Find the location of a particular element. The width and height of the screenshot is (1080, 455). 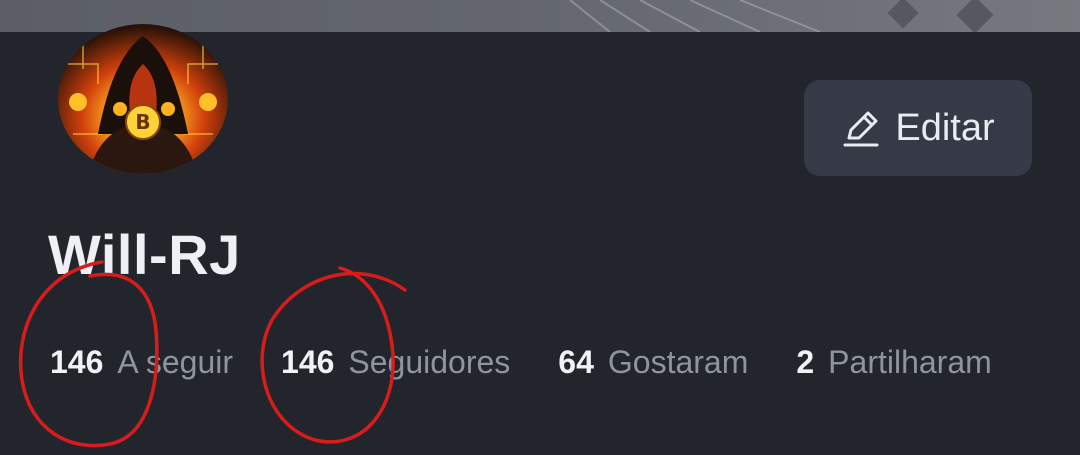

pencil-edit-icon is located at coordinates (861, 128).